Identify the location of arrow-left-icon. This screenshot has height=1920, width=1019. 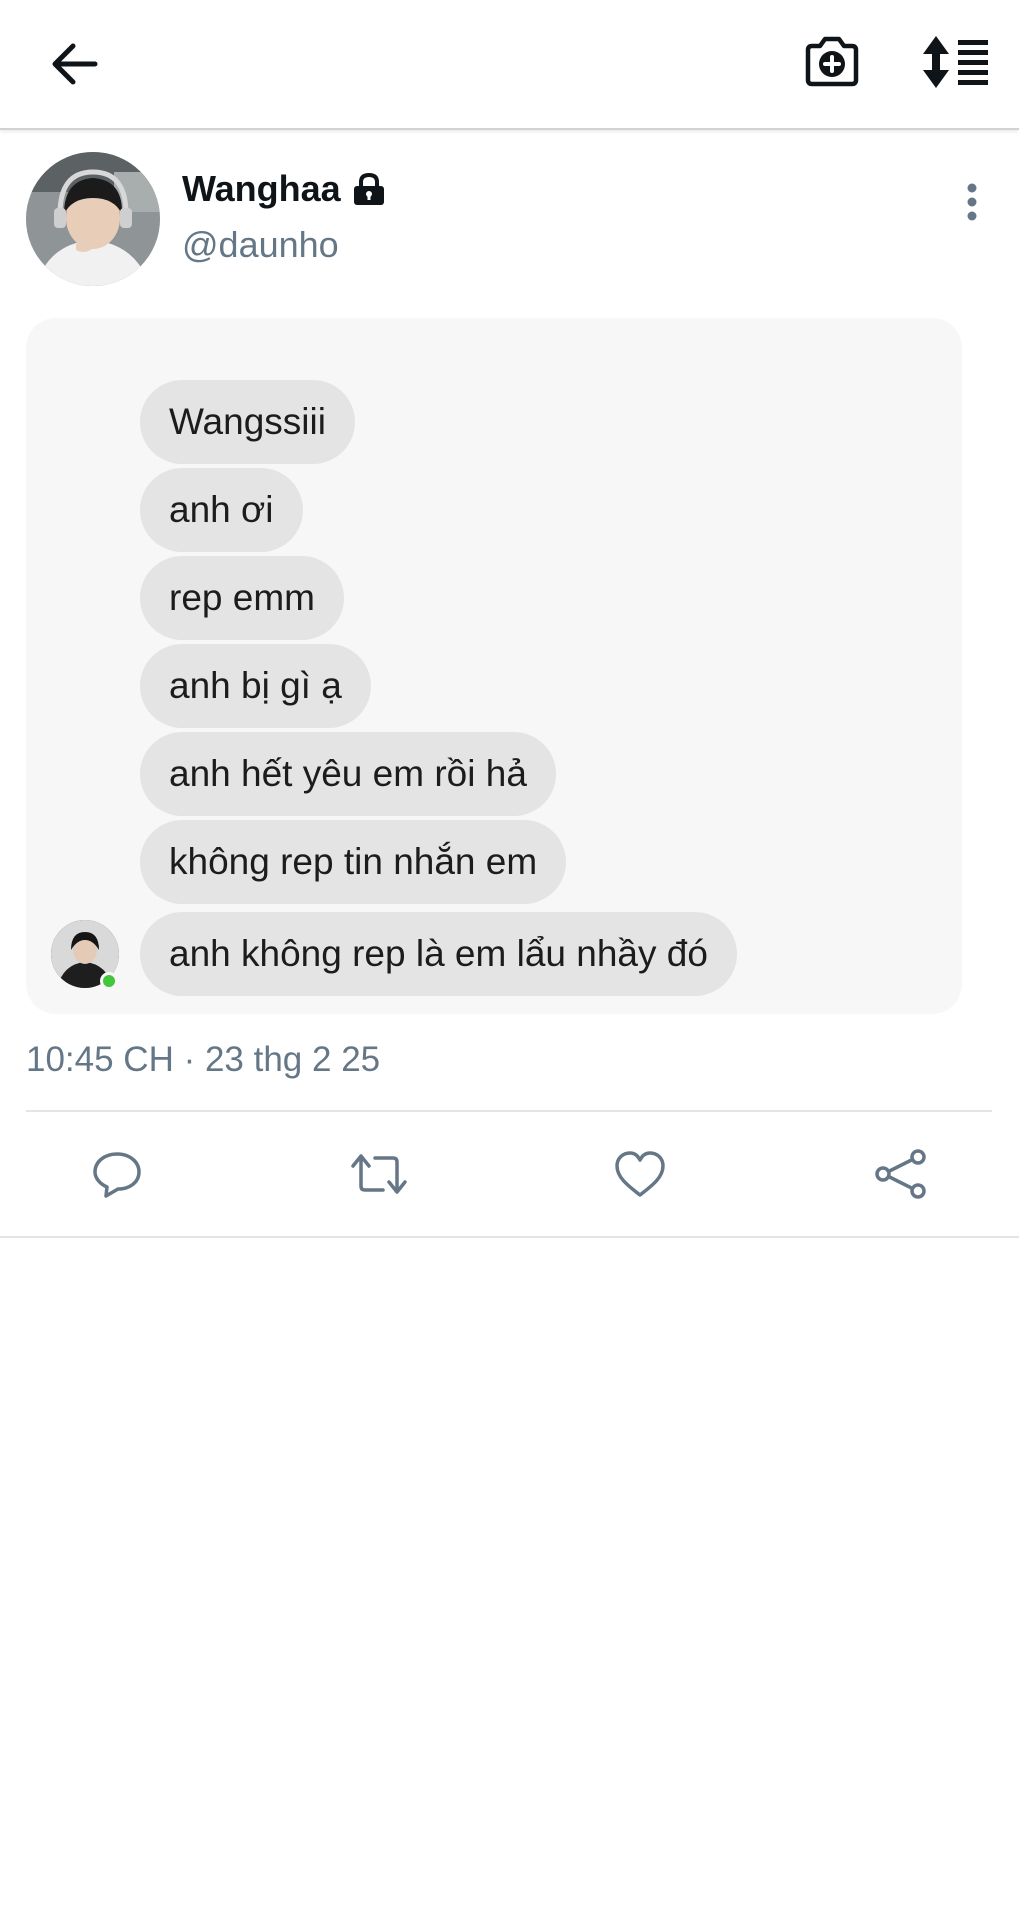
(75, 64).